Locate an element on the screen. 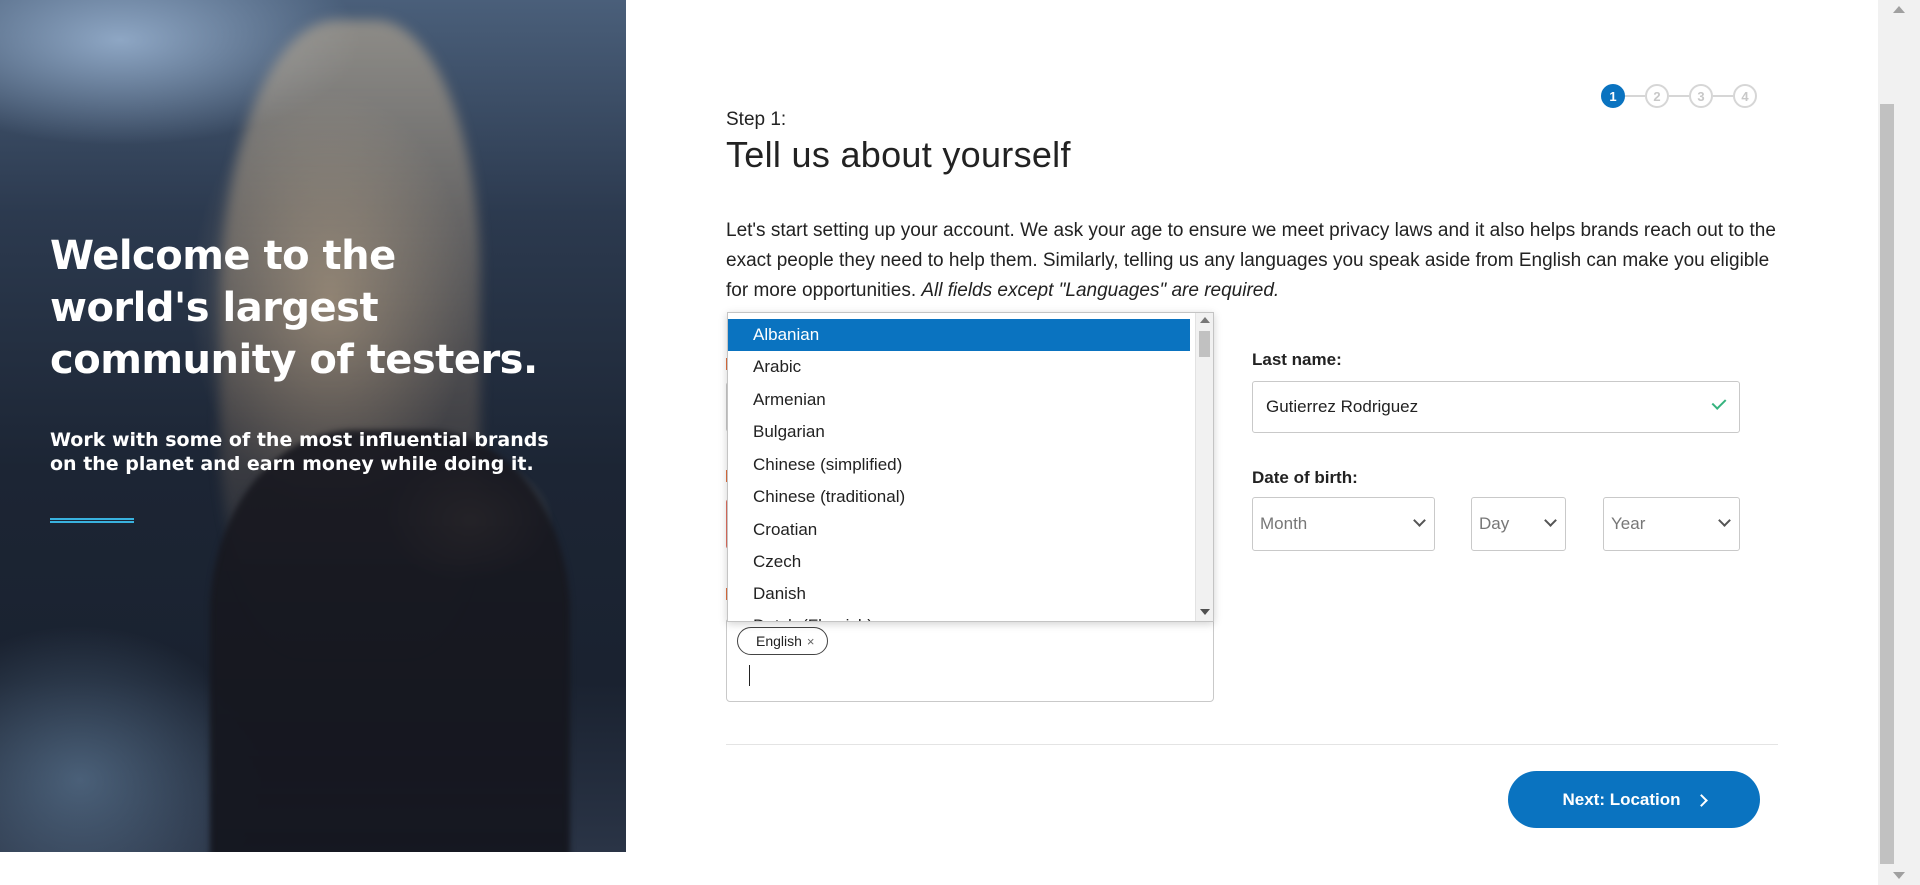  language-option: Dutch (Flemish) is located at coordinates (959, 615).